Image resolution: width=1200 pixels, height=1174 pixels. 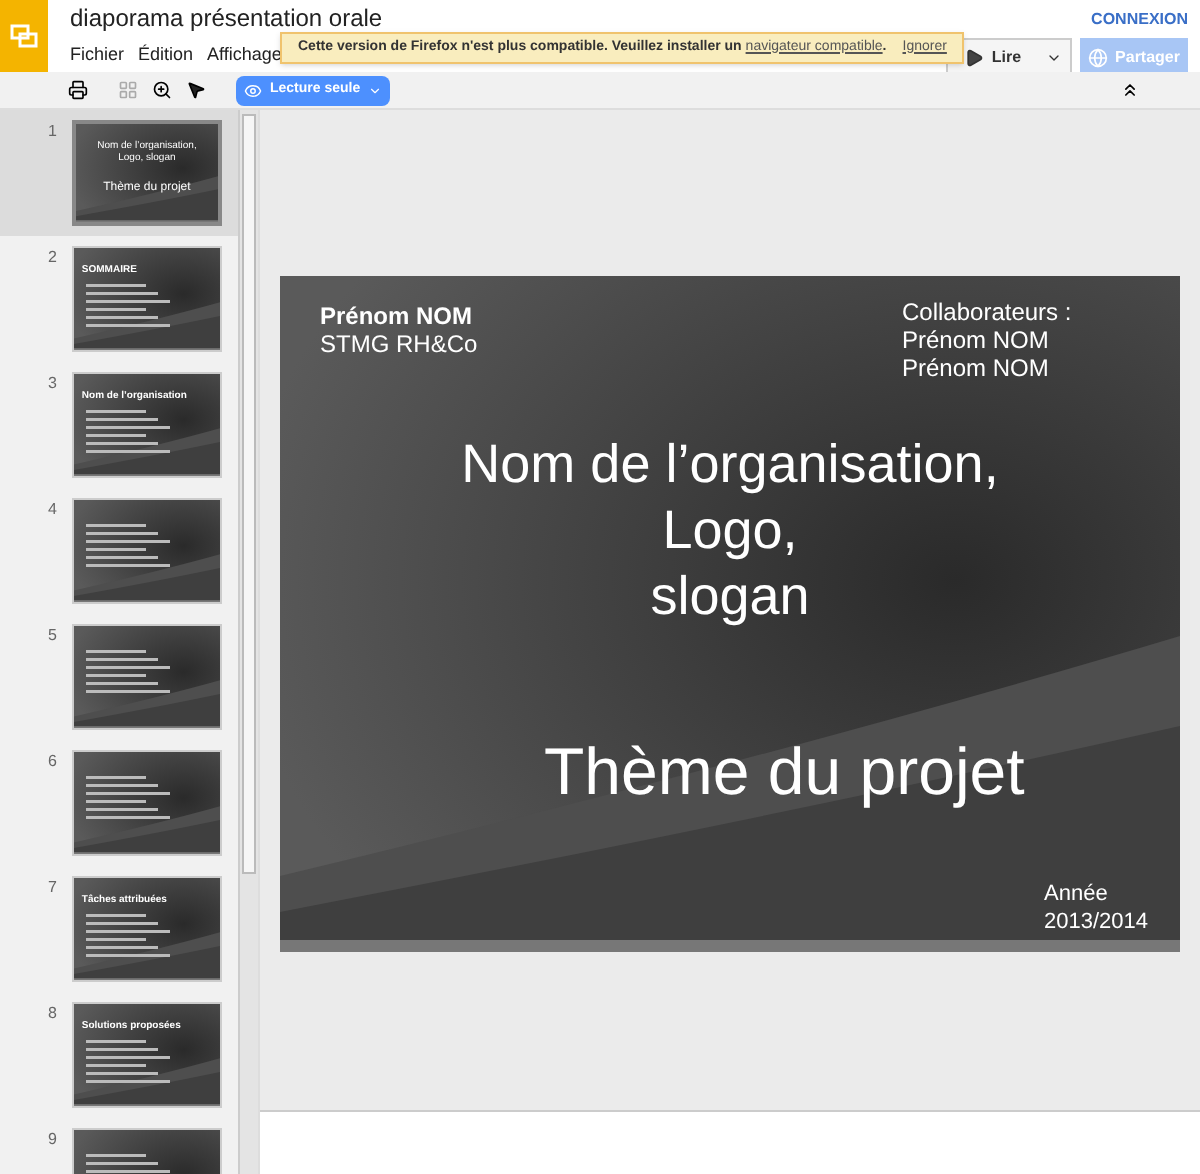 What do you see at coordinates (1096, 922) in the screenshot?
I see `year-line: 2013/2014` at bounding box center [1096, 922].